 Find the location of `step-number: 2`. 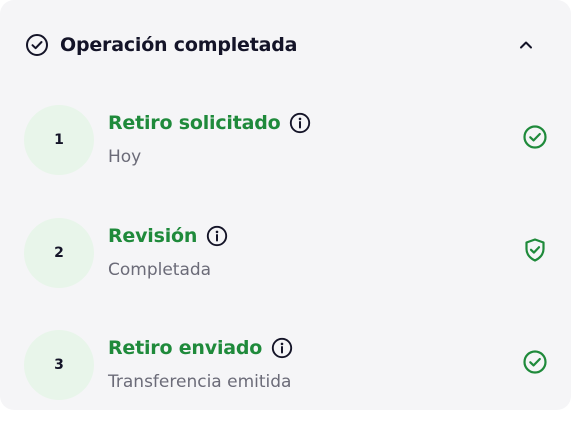

step-number: 2 is located at coordinates (59, 253).